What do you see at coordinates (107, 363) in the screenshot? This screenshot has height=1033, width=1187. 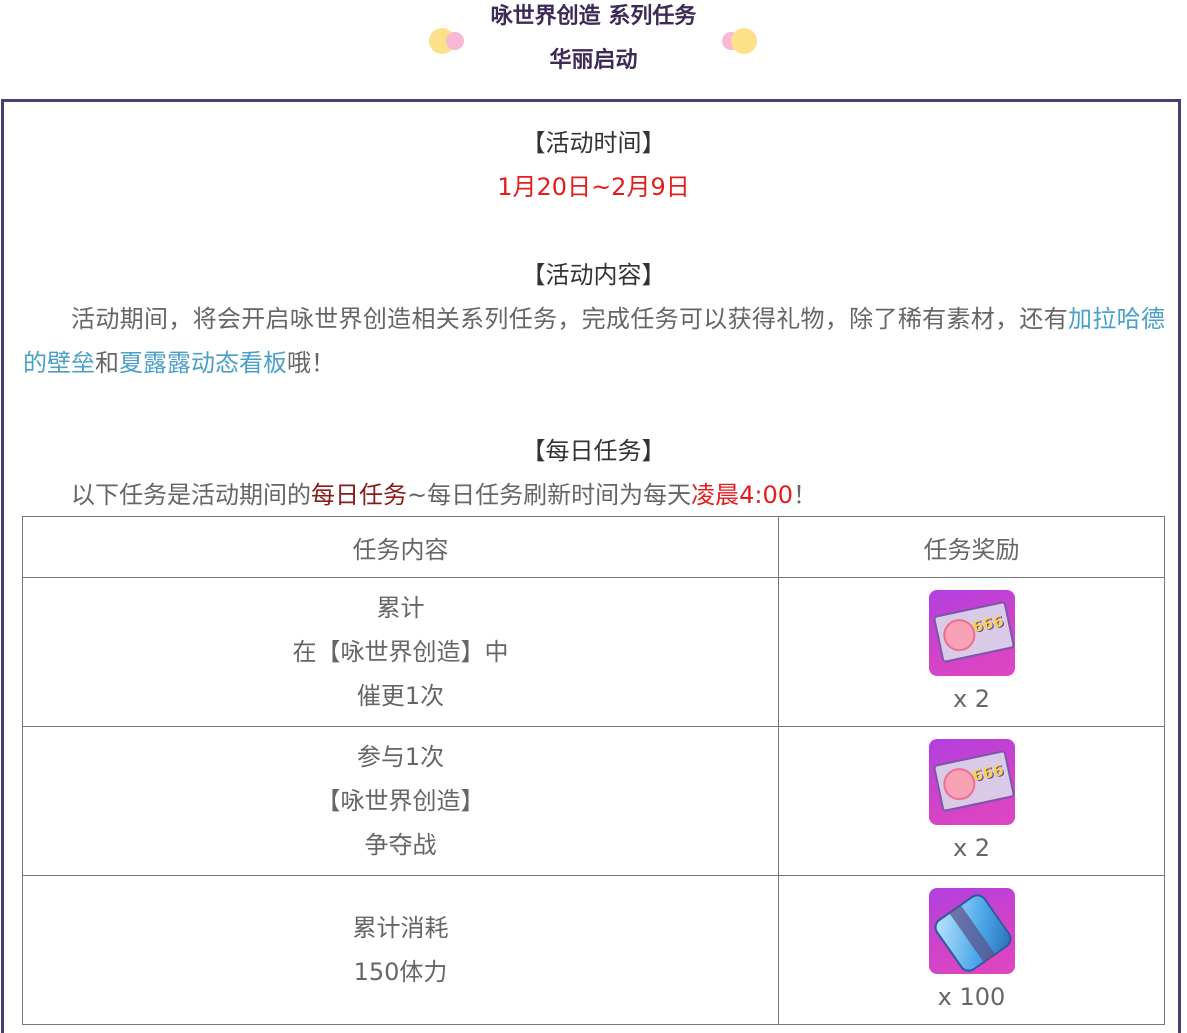 I see `content-text-mid: 和` at bounding box center [107, 363].